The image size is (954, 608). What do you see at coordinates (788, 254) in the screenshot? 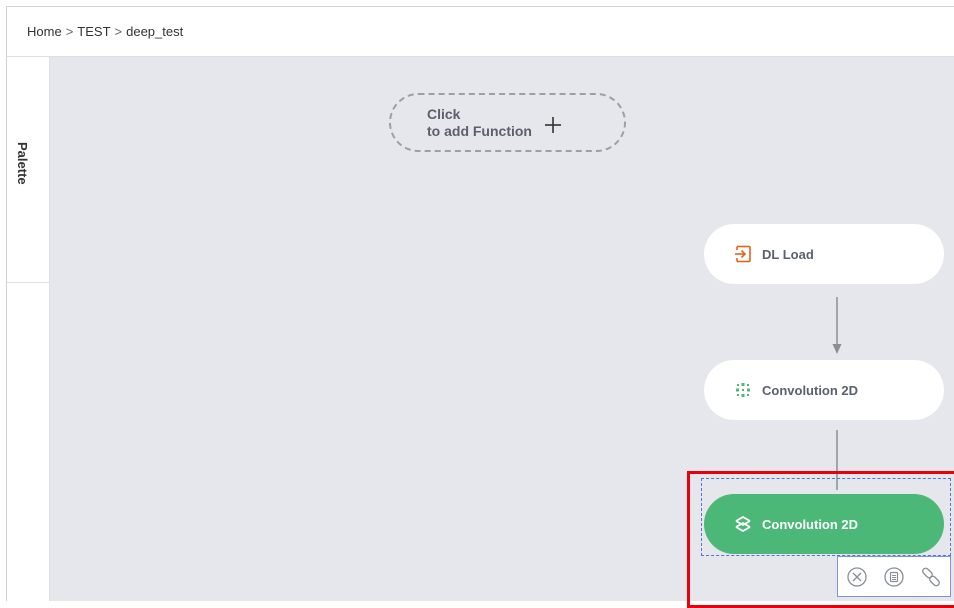
I see `node-label: DL Load` at bounding box center [788, 254].